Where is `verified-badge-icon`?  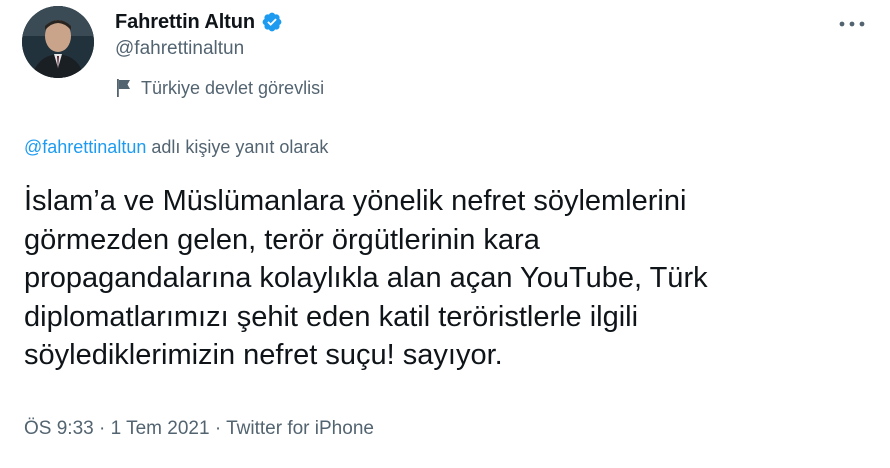 verified-badge-icon is located at coordinates (272, 22).